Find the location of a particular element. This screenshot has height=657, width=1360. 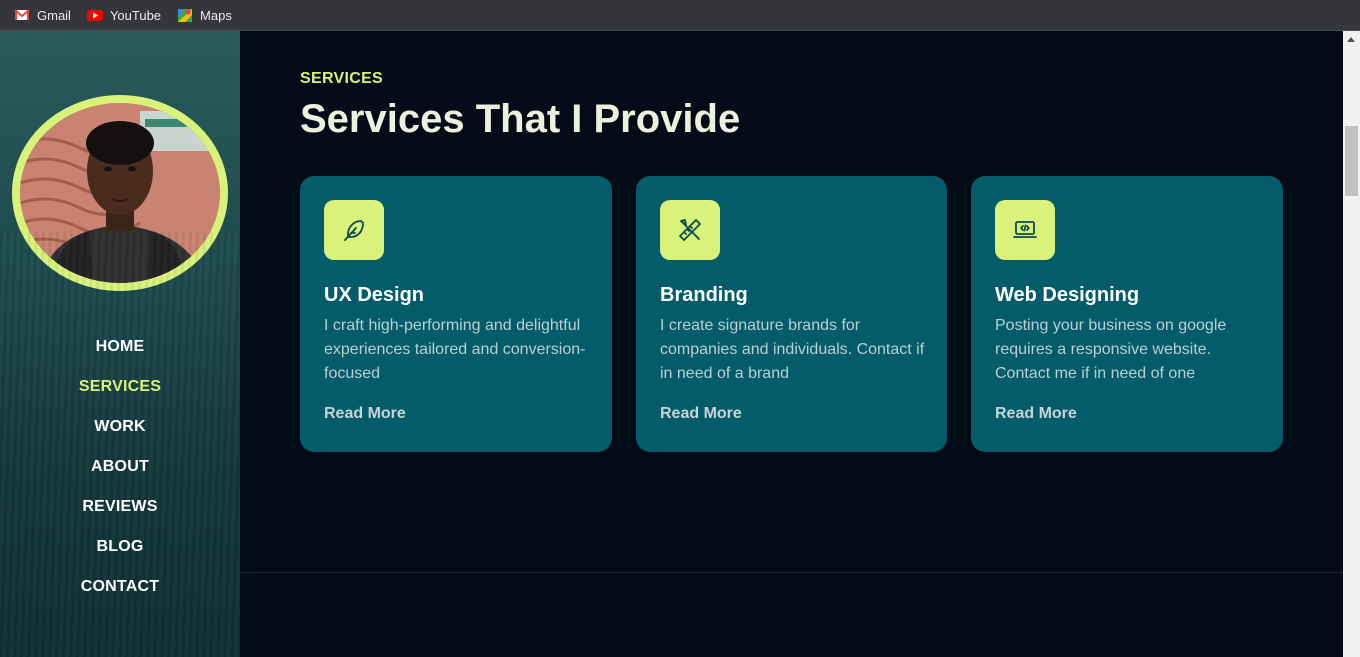

card-title: Branding is located at coordinates (704, 295).